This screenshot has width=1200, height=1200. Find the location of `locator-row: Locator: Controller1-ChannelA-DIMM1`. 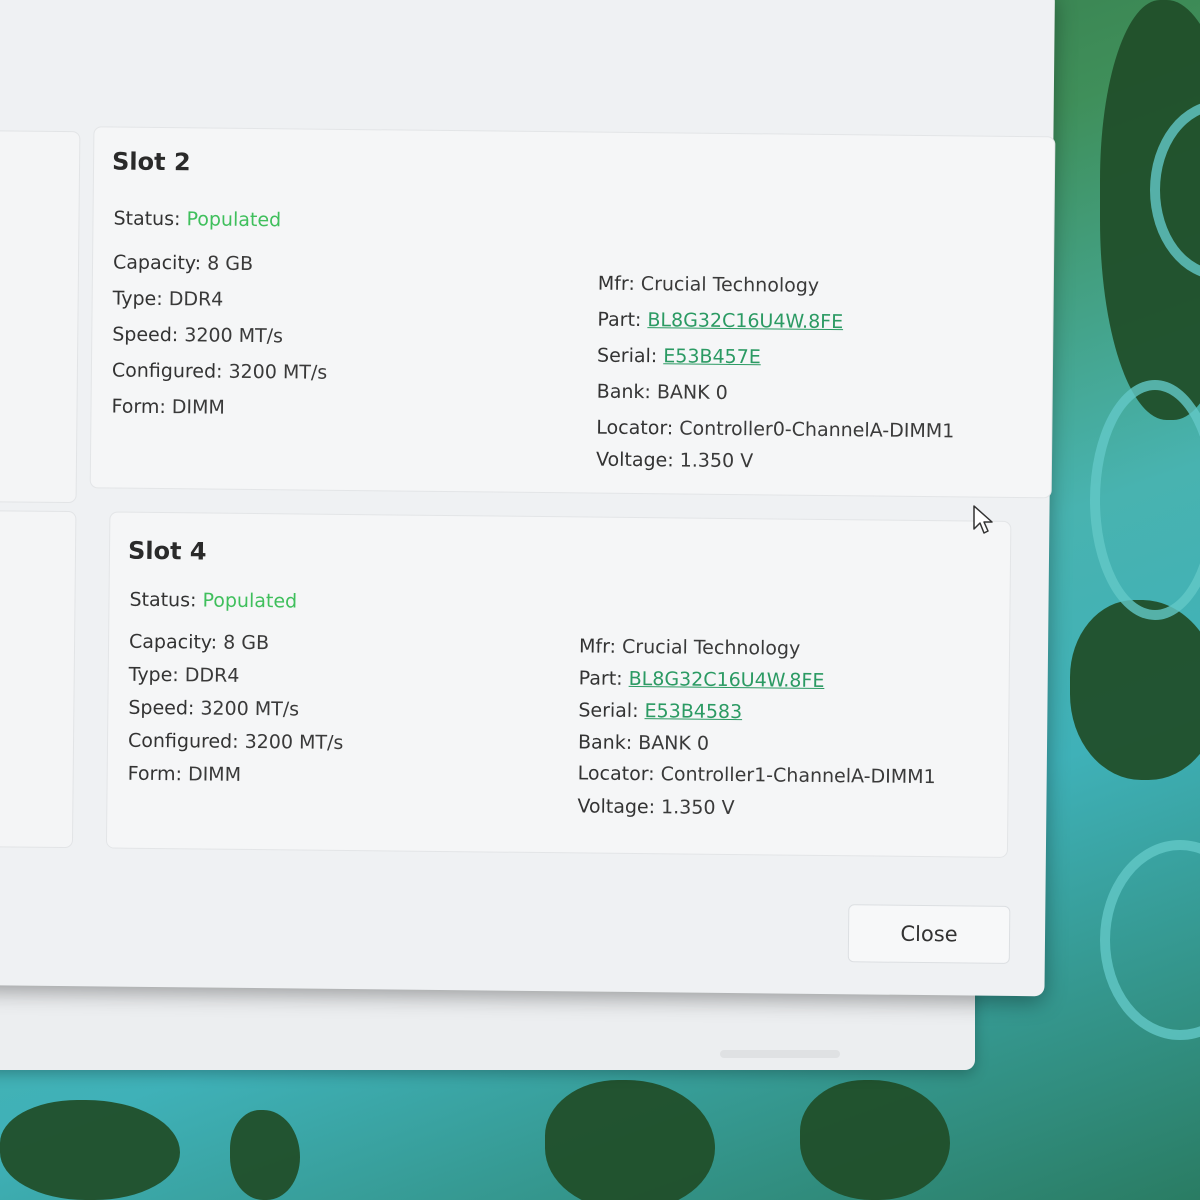

locator-row: Locator: Controller1-ChannelA-DIMM1 is located at coordinates (757, 775).